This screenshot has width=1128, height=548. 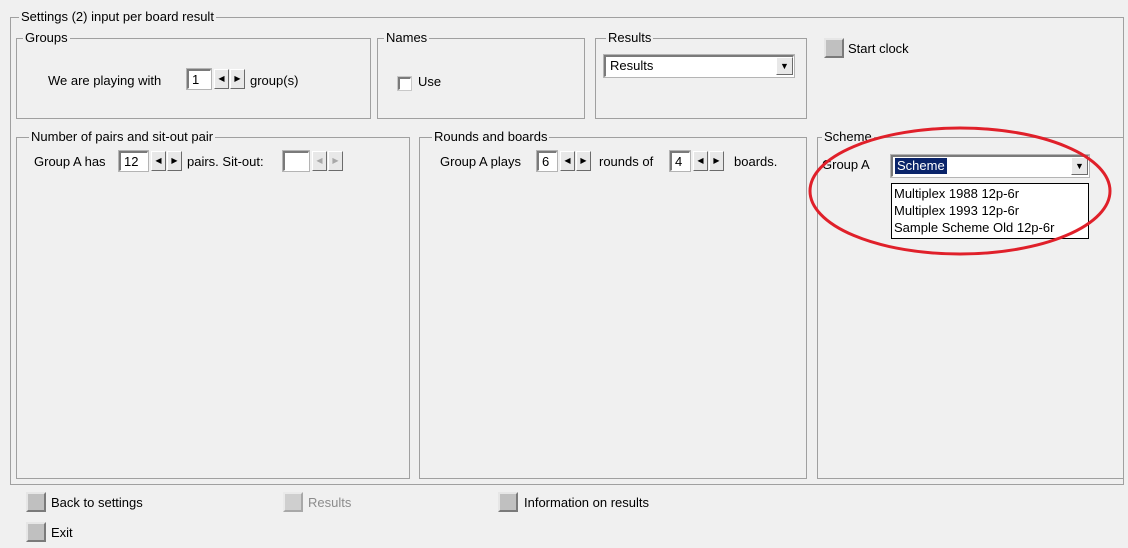 I want to click on results-select-value: Results, so click(x=632, y=65).